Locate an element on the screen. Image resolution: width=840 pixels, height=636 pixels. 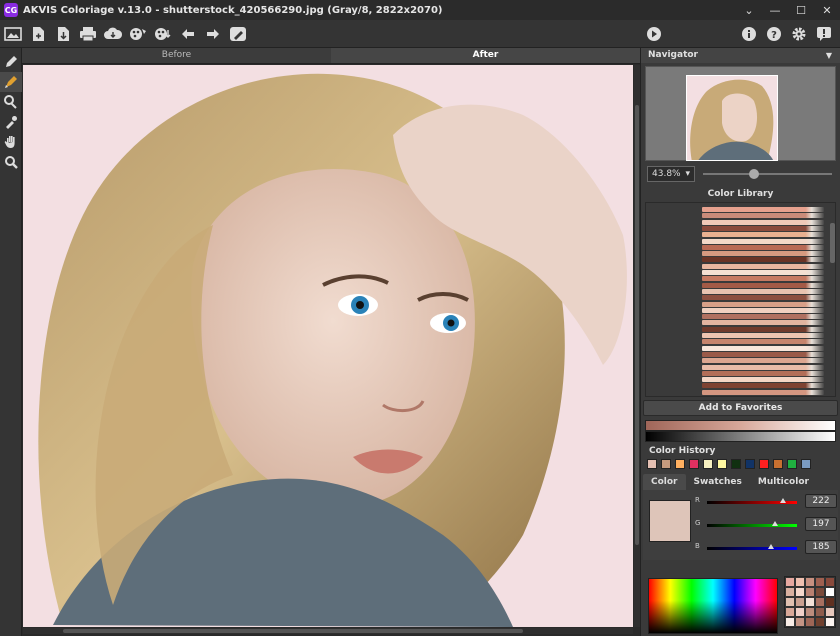
tab-swatches: Swatches is located at coordinates (718, 482).